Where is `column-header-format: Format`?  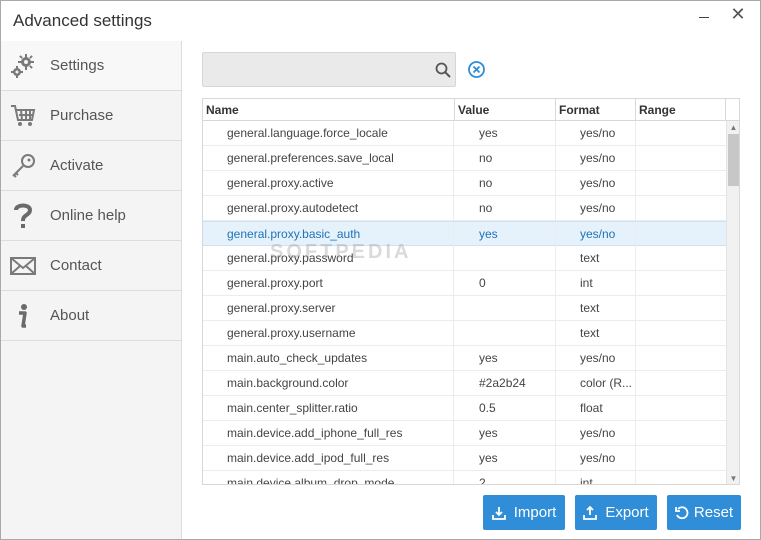
column-header-format: Format is located at coordinates (596, 110).